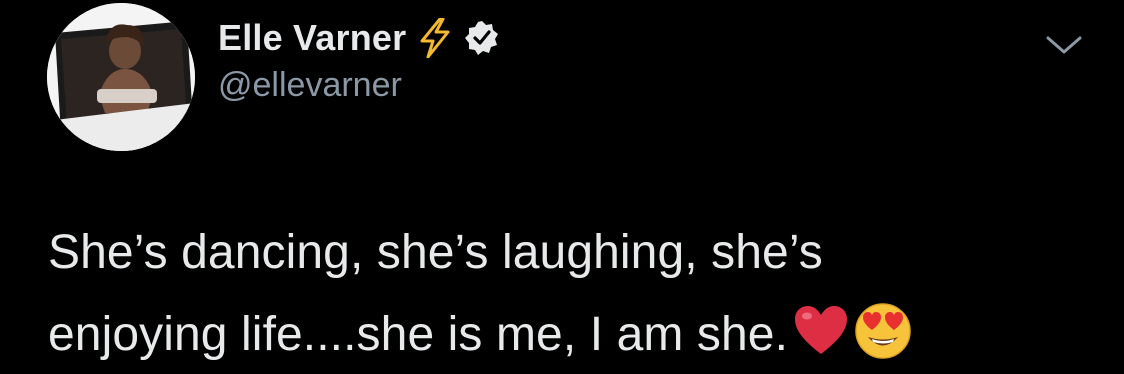  I want to click on author-handle: @ellevarner, so click(310, 85).